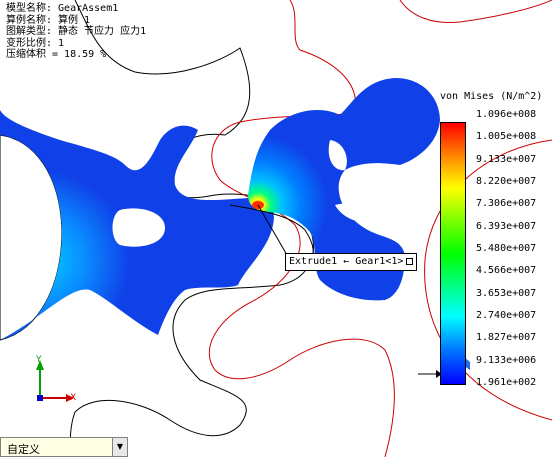 The height and width of the screenshot is (457, 552). Describe the element at coordinates (73, 398) in the screenshot. I see `triad-x-label: X` at that location.